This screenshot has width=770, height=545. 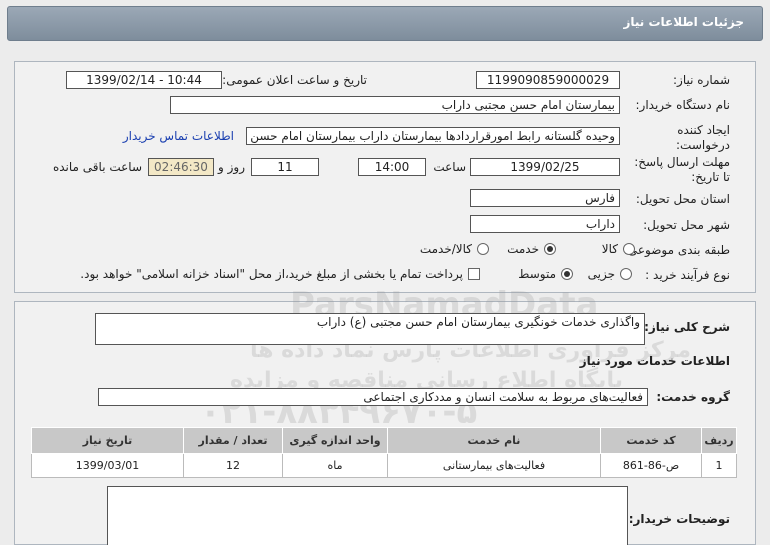 I want to click on cell-service-name: فعالیت‌های بیمارستانی, so click(x=494, y=465).